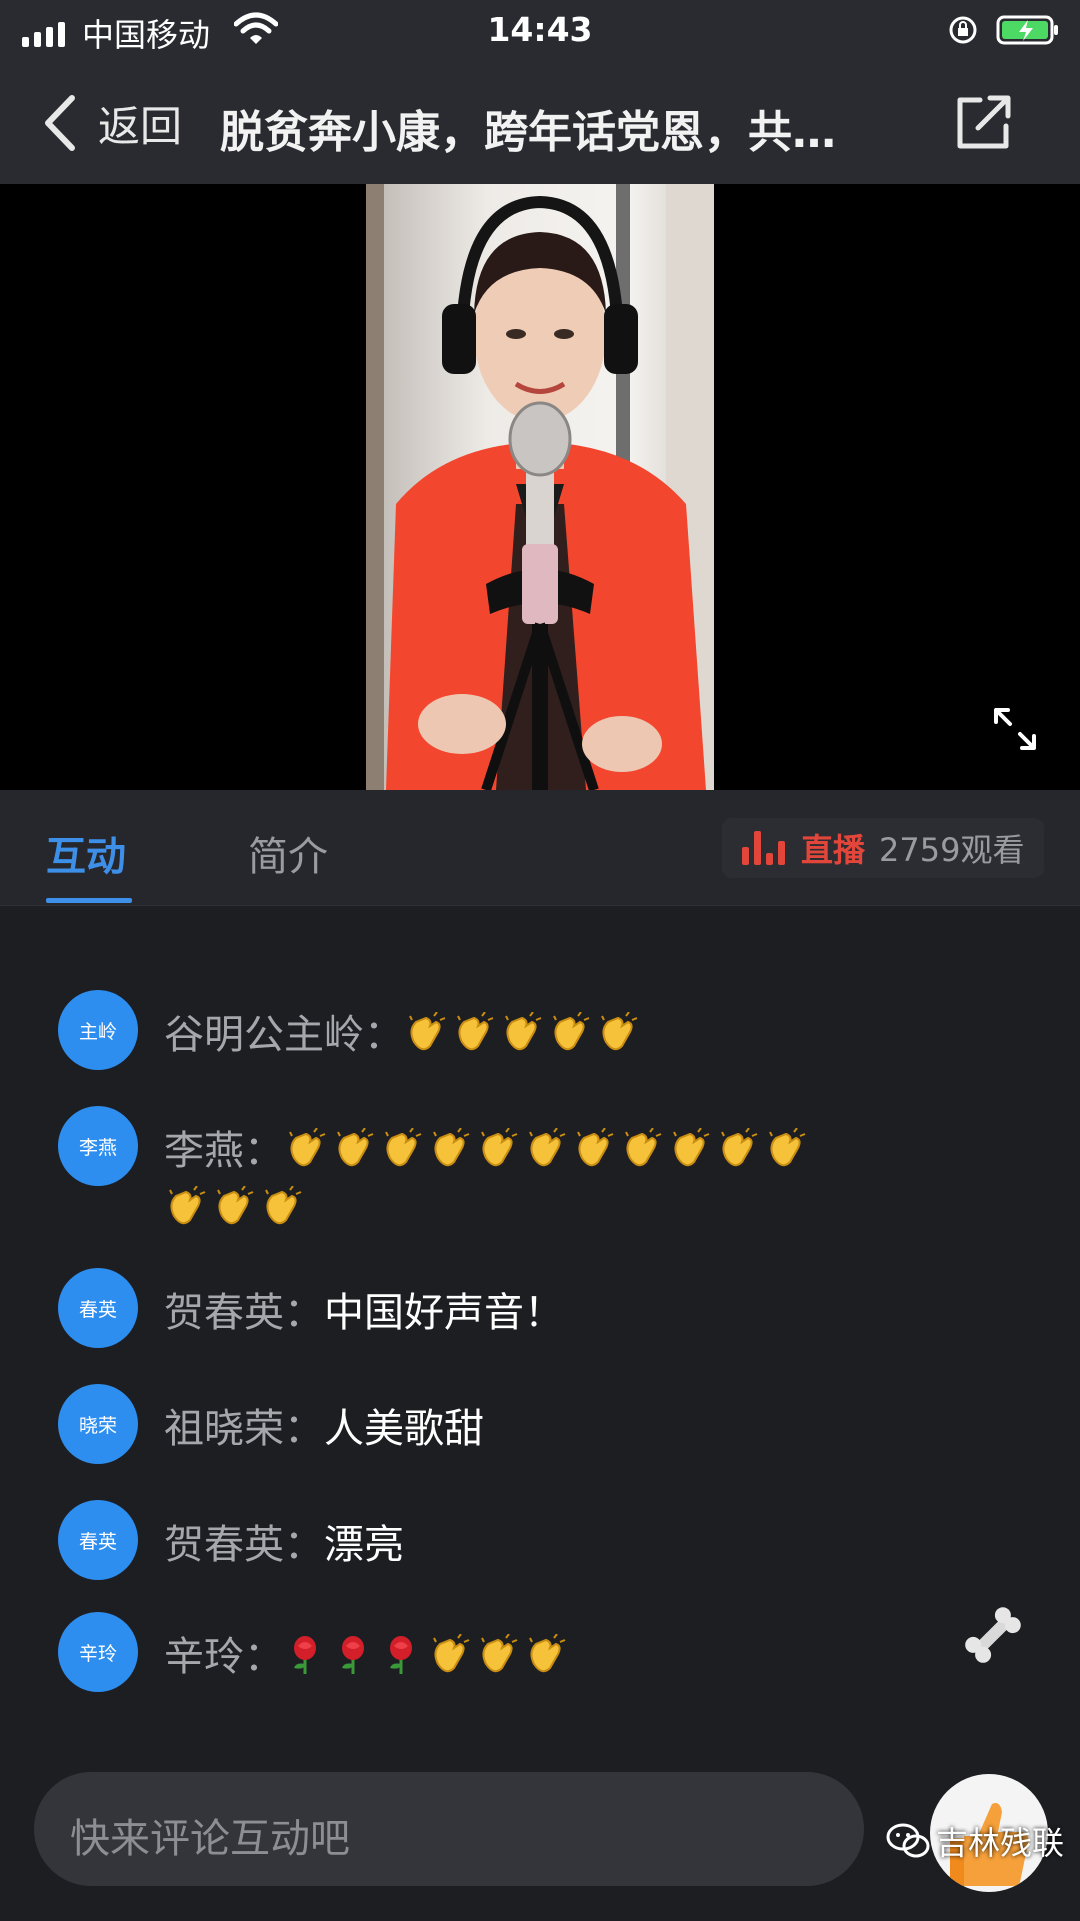 Image resolution: width=1080 pixels, height=1921 pixels. What do you see at coordinates (540, 848) in the screenshot?
I see `tab-bar: 互动 简介 直播 2759观看` at bounding box center [540, 848].